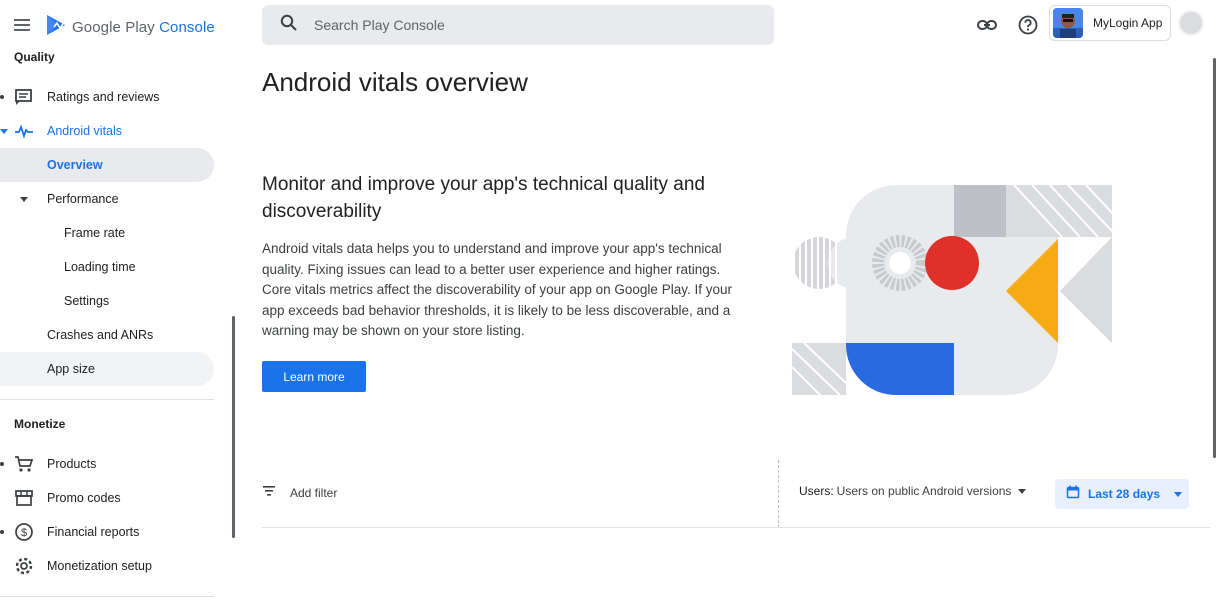  I want to click on sidebar-item-monetization-setup: Monetization setup, so click(107, 566).